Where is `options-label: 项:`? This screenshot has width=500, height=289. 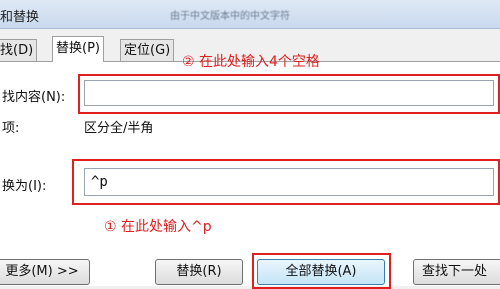
options-label: 项: is located at coordinates (11, 128).